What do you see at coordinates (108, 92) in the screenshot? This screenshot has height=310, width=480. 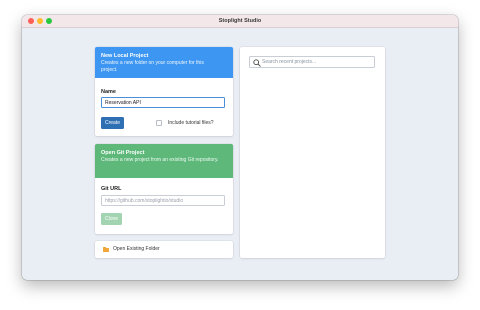 I see `name-label: Name` at bounding box center [108, 92].